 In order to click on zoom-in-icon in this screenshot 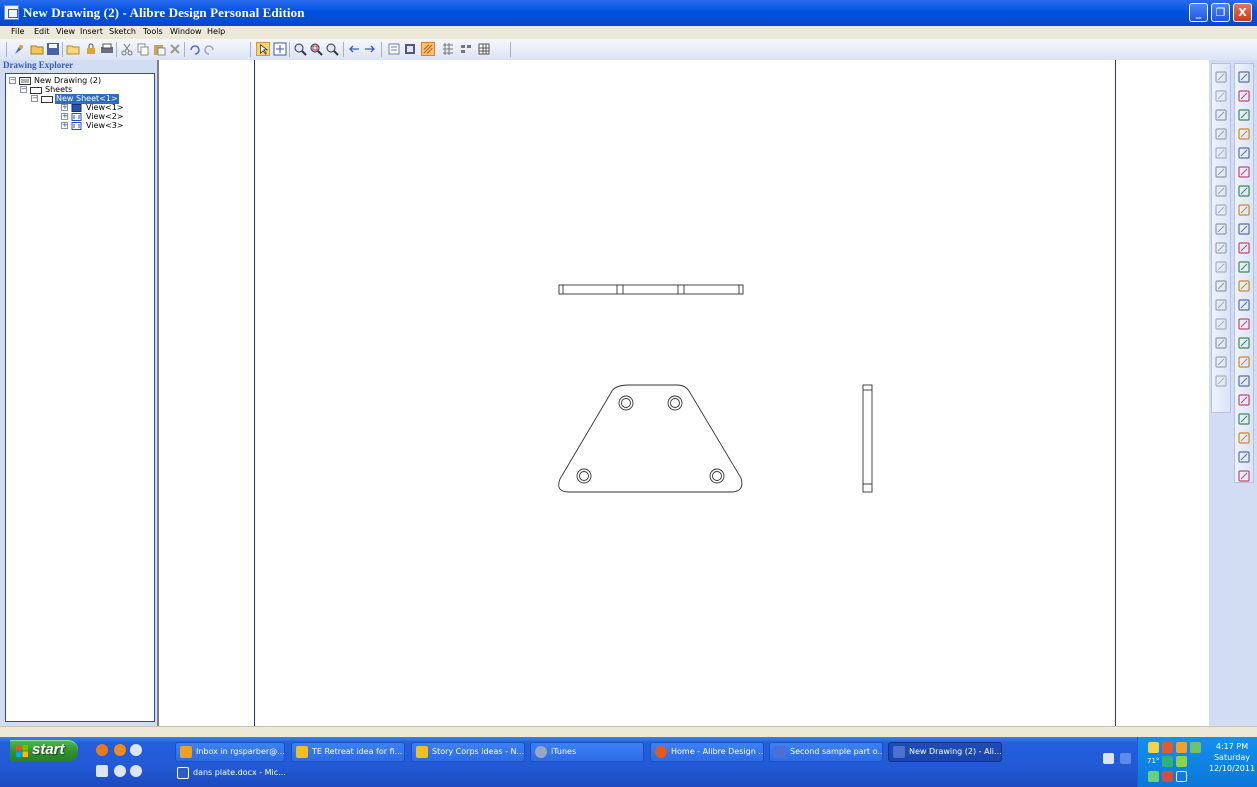, I will do `click(300, 49)`.